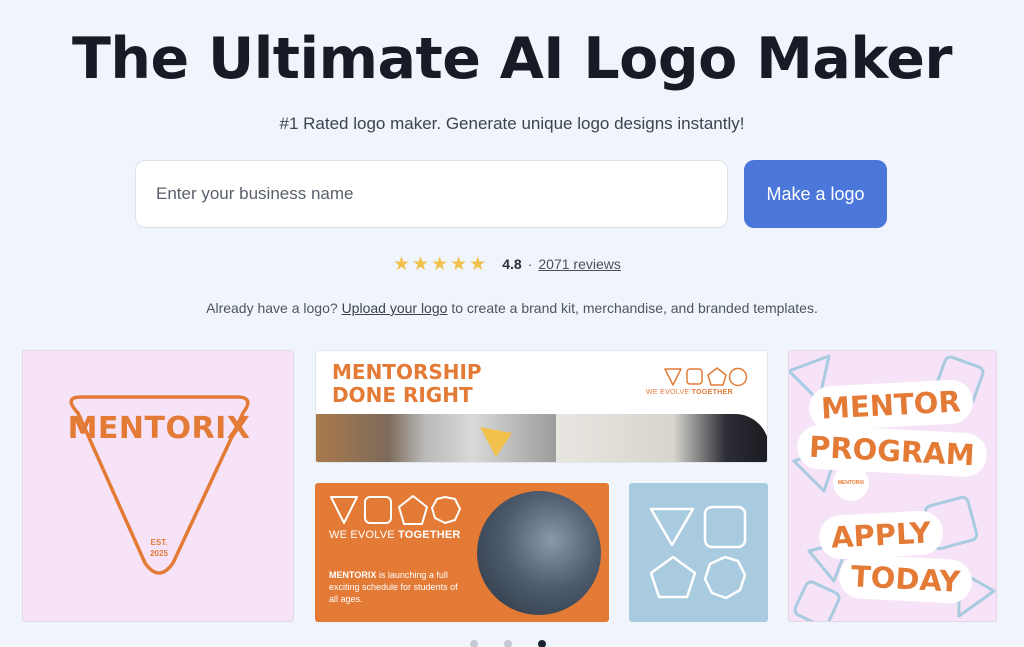  I want to click on page-title: The Ultimate AI Logo Maker, so click(512, 59).